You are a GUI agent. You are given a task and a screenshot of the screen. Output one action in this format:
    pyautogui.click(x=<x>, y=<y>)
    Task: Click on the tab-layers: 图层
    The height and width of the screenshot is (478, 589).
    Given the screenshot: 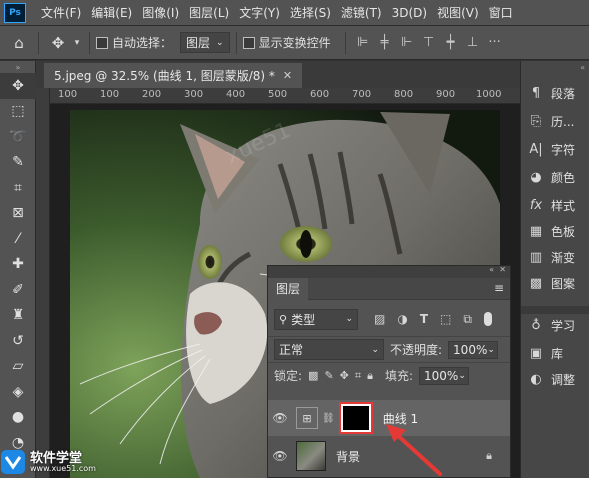 What is the action you would take?
    pyautogui.click(x=288, y=288)
    